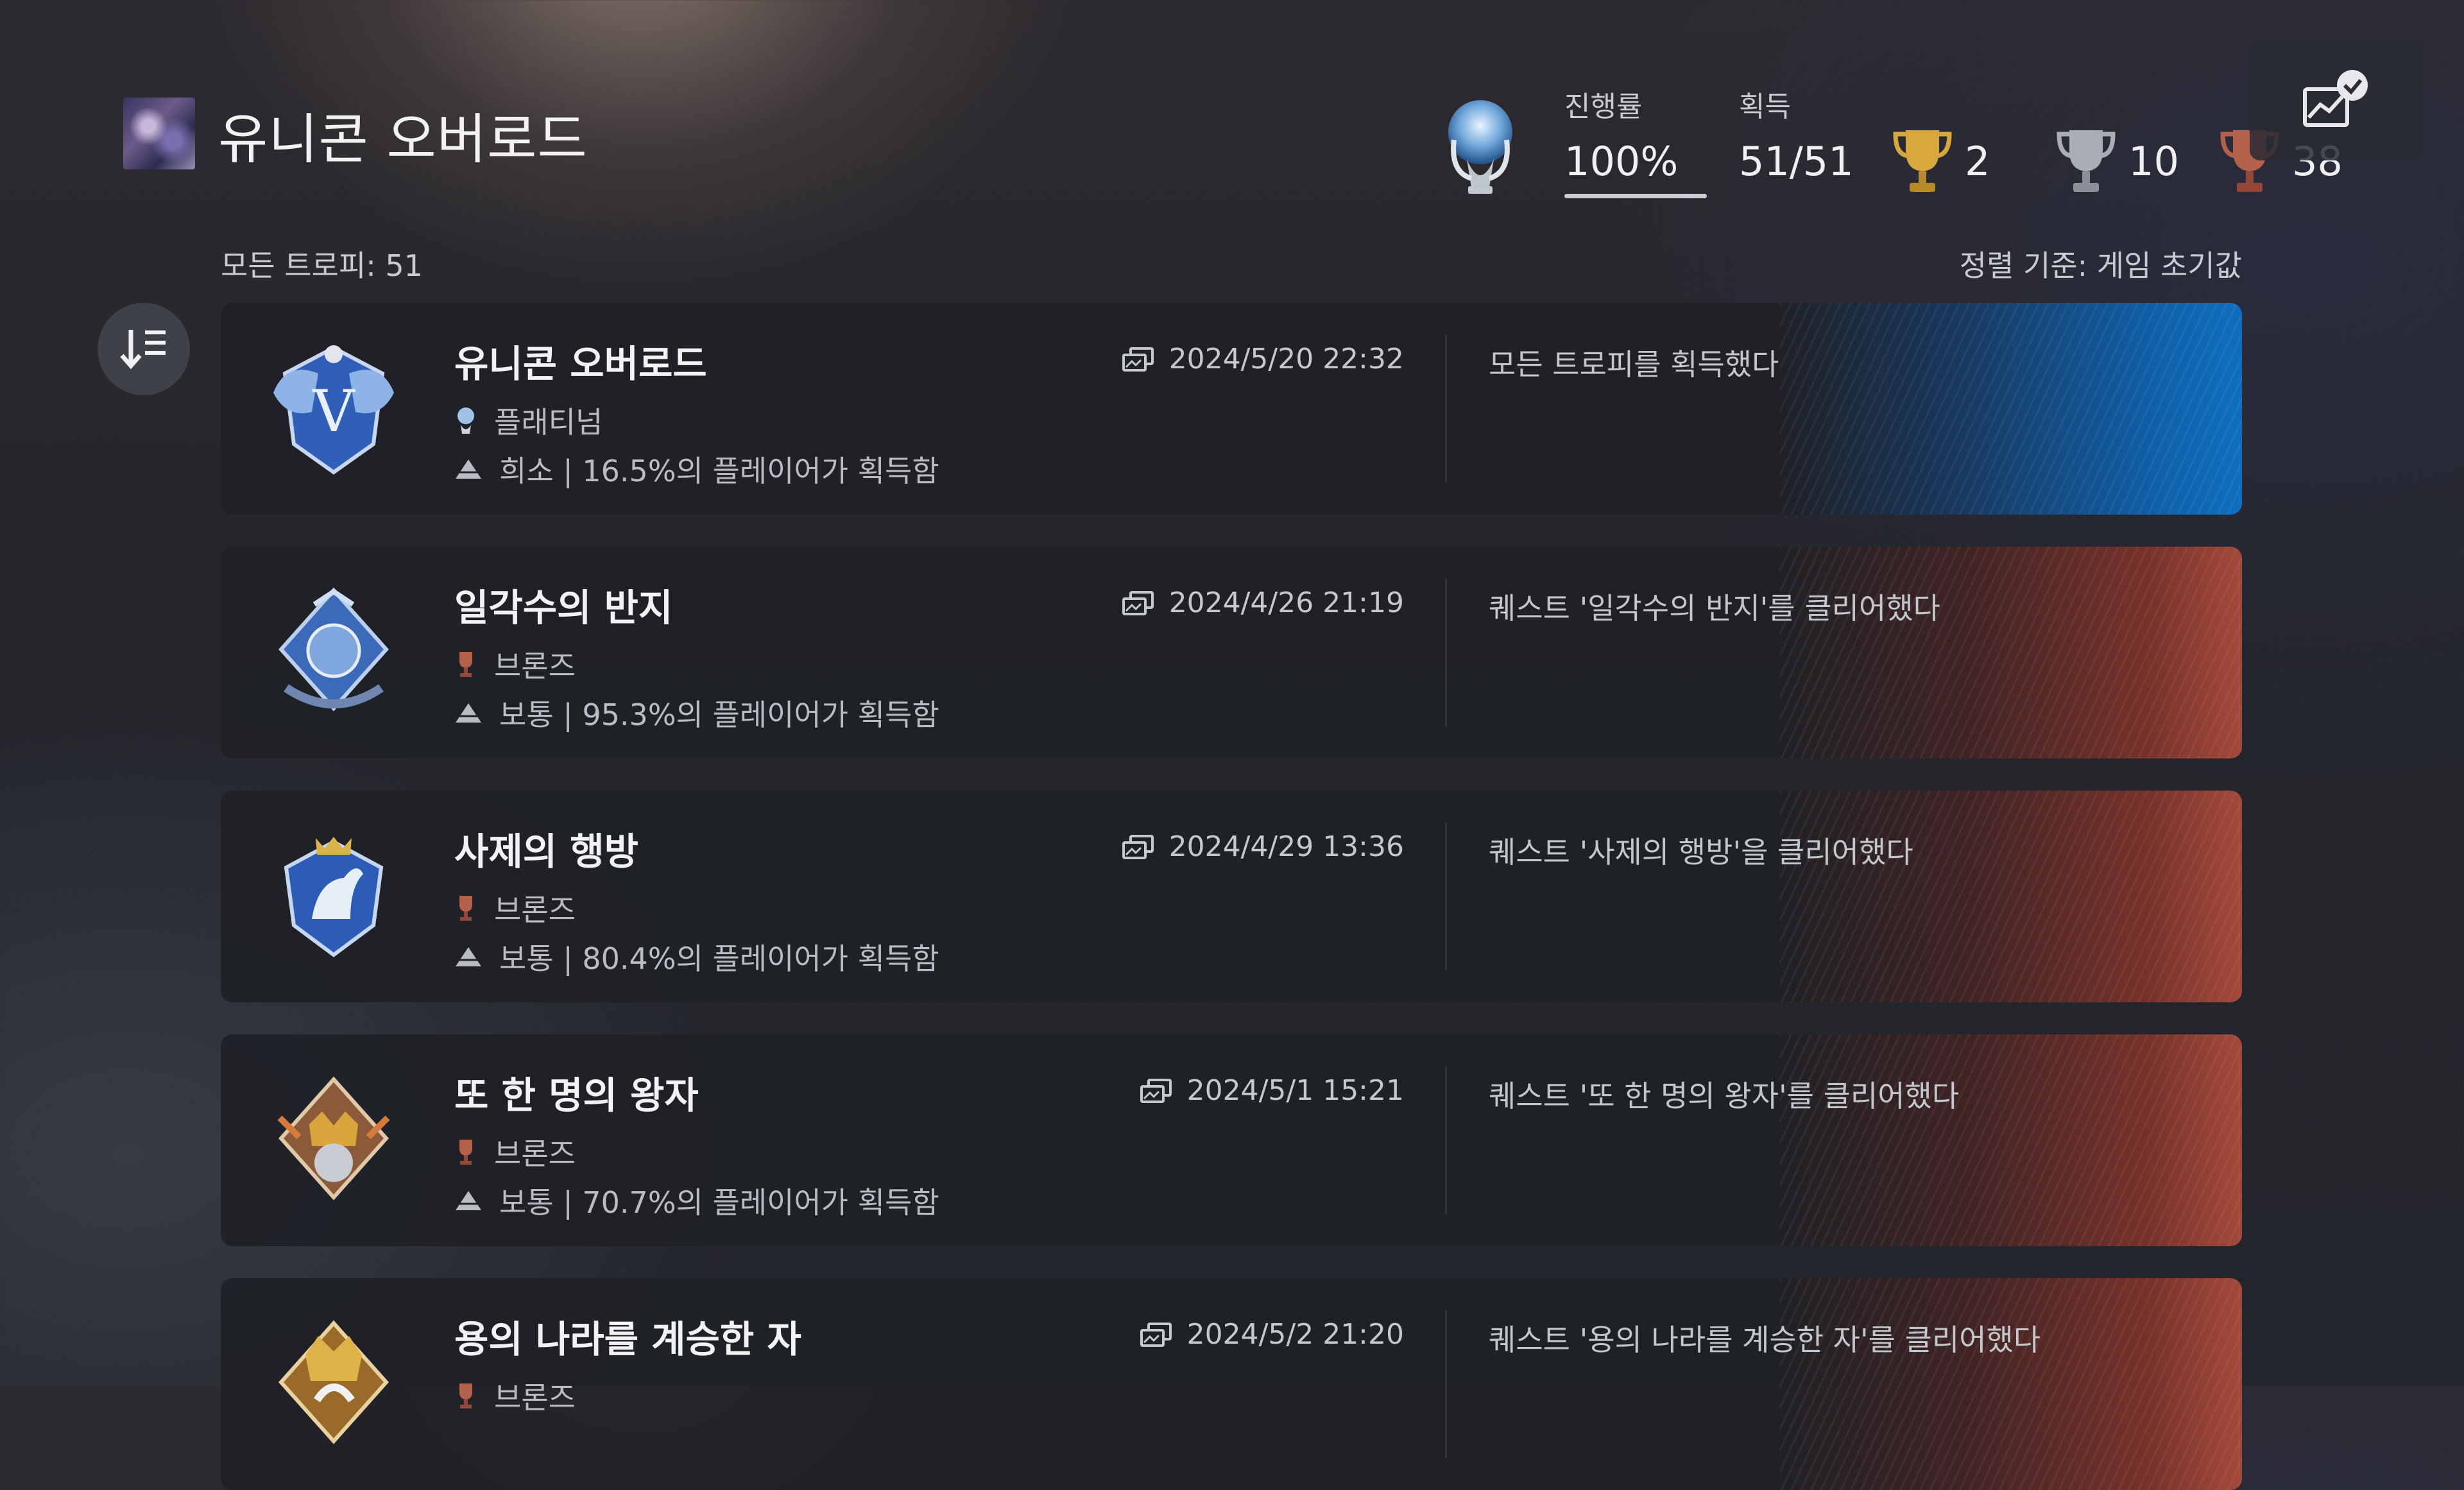 This screenshot has width=2464, height=1490. What do you see at coordinates (1286, 846) in the screenshot?
I see `trophy-earned-date: 2024/4/29 13:36` at bounding box center [1286, 846].